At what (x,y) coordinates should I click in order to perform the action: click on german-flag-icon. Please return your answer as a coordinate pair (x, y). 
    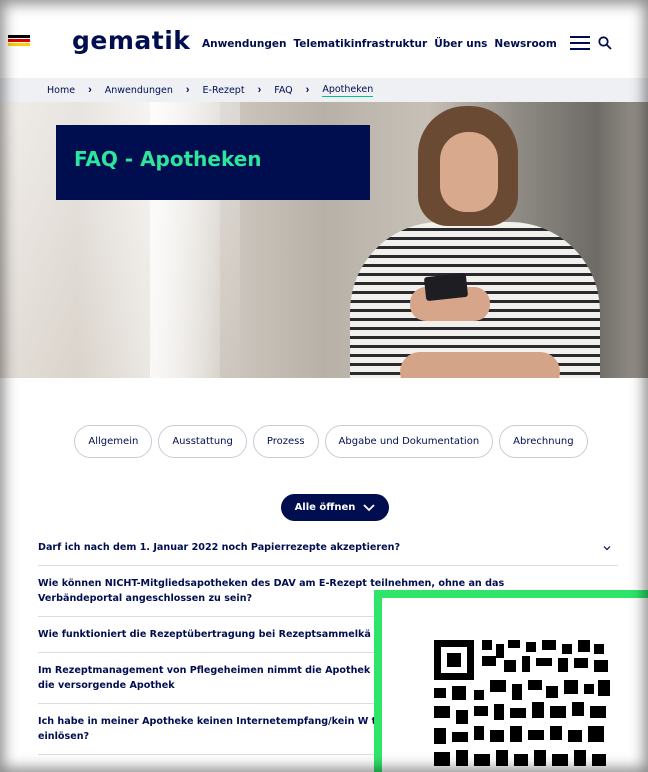
    Looking at the image, I should click on (19, 40).